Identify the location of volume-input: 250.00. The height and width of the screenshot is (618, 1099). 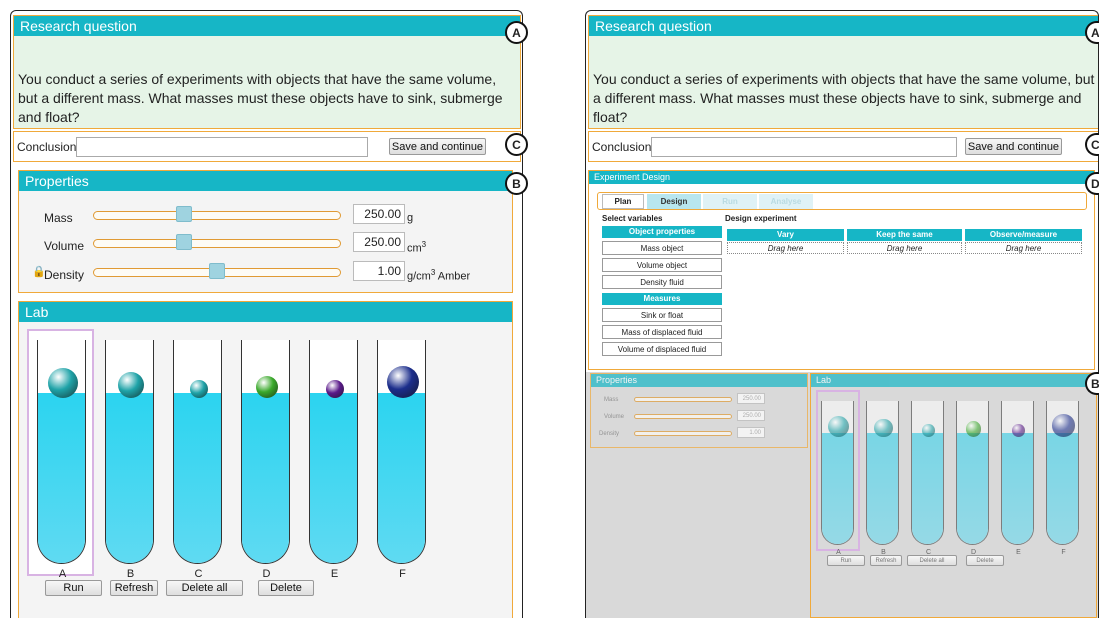
(379, 242).